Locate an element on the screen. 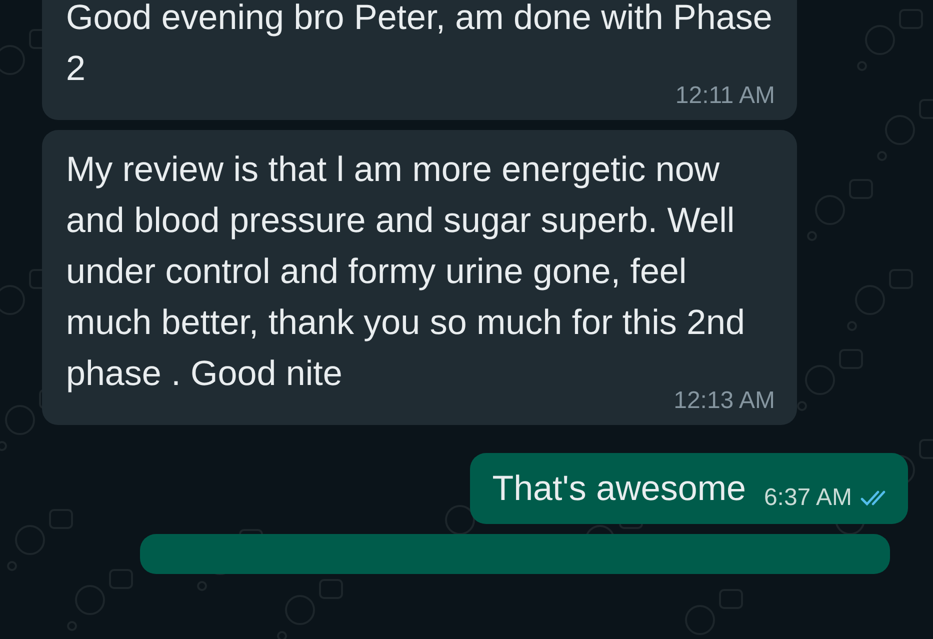 The image size is (933, 639). message-time: 6:37 AM is located at coordinates (808, 498).